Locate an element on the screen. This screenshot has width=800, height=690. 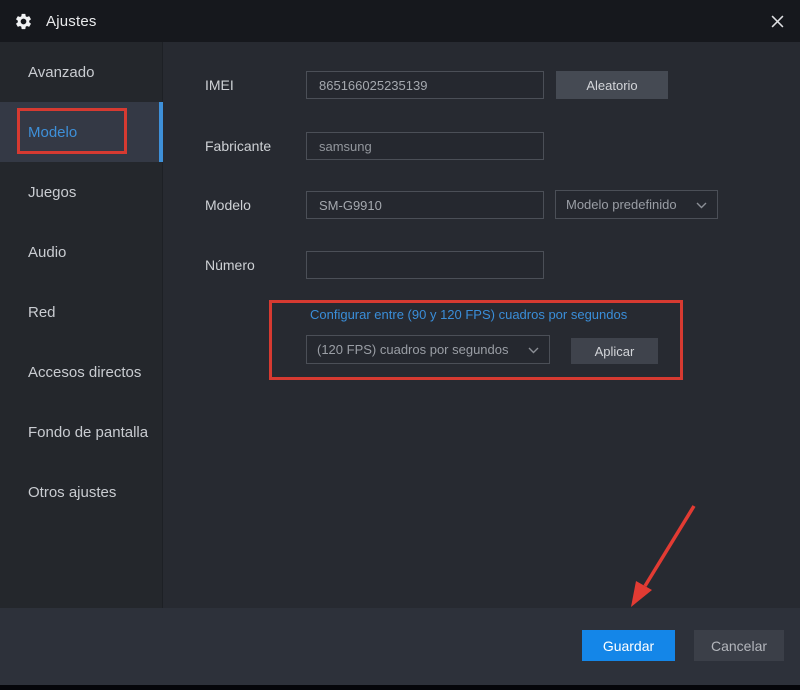
imei-label: IMEI is located at coordinates (219, 85).